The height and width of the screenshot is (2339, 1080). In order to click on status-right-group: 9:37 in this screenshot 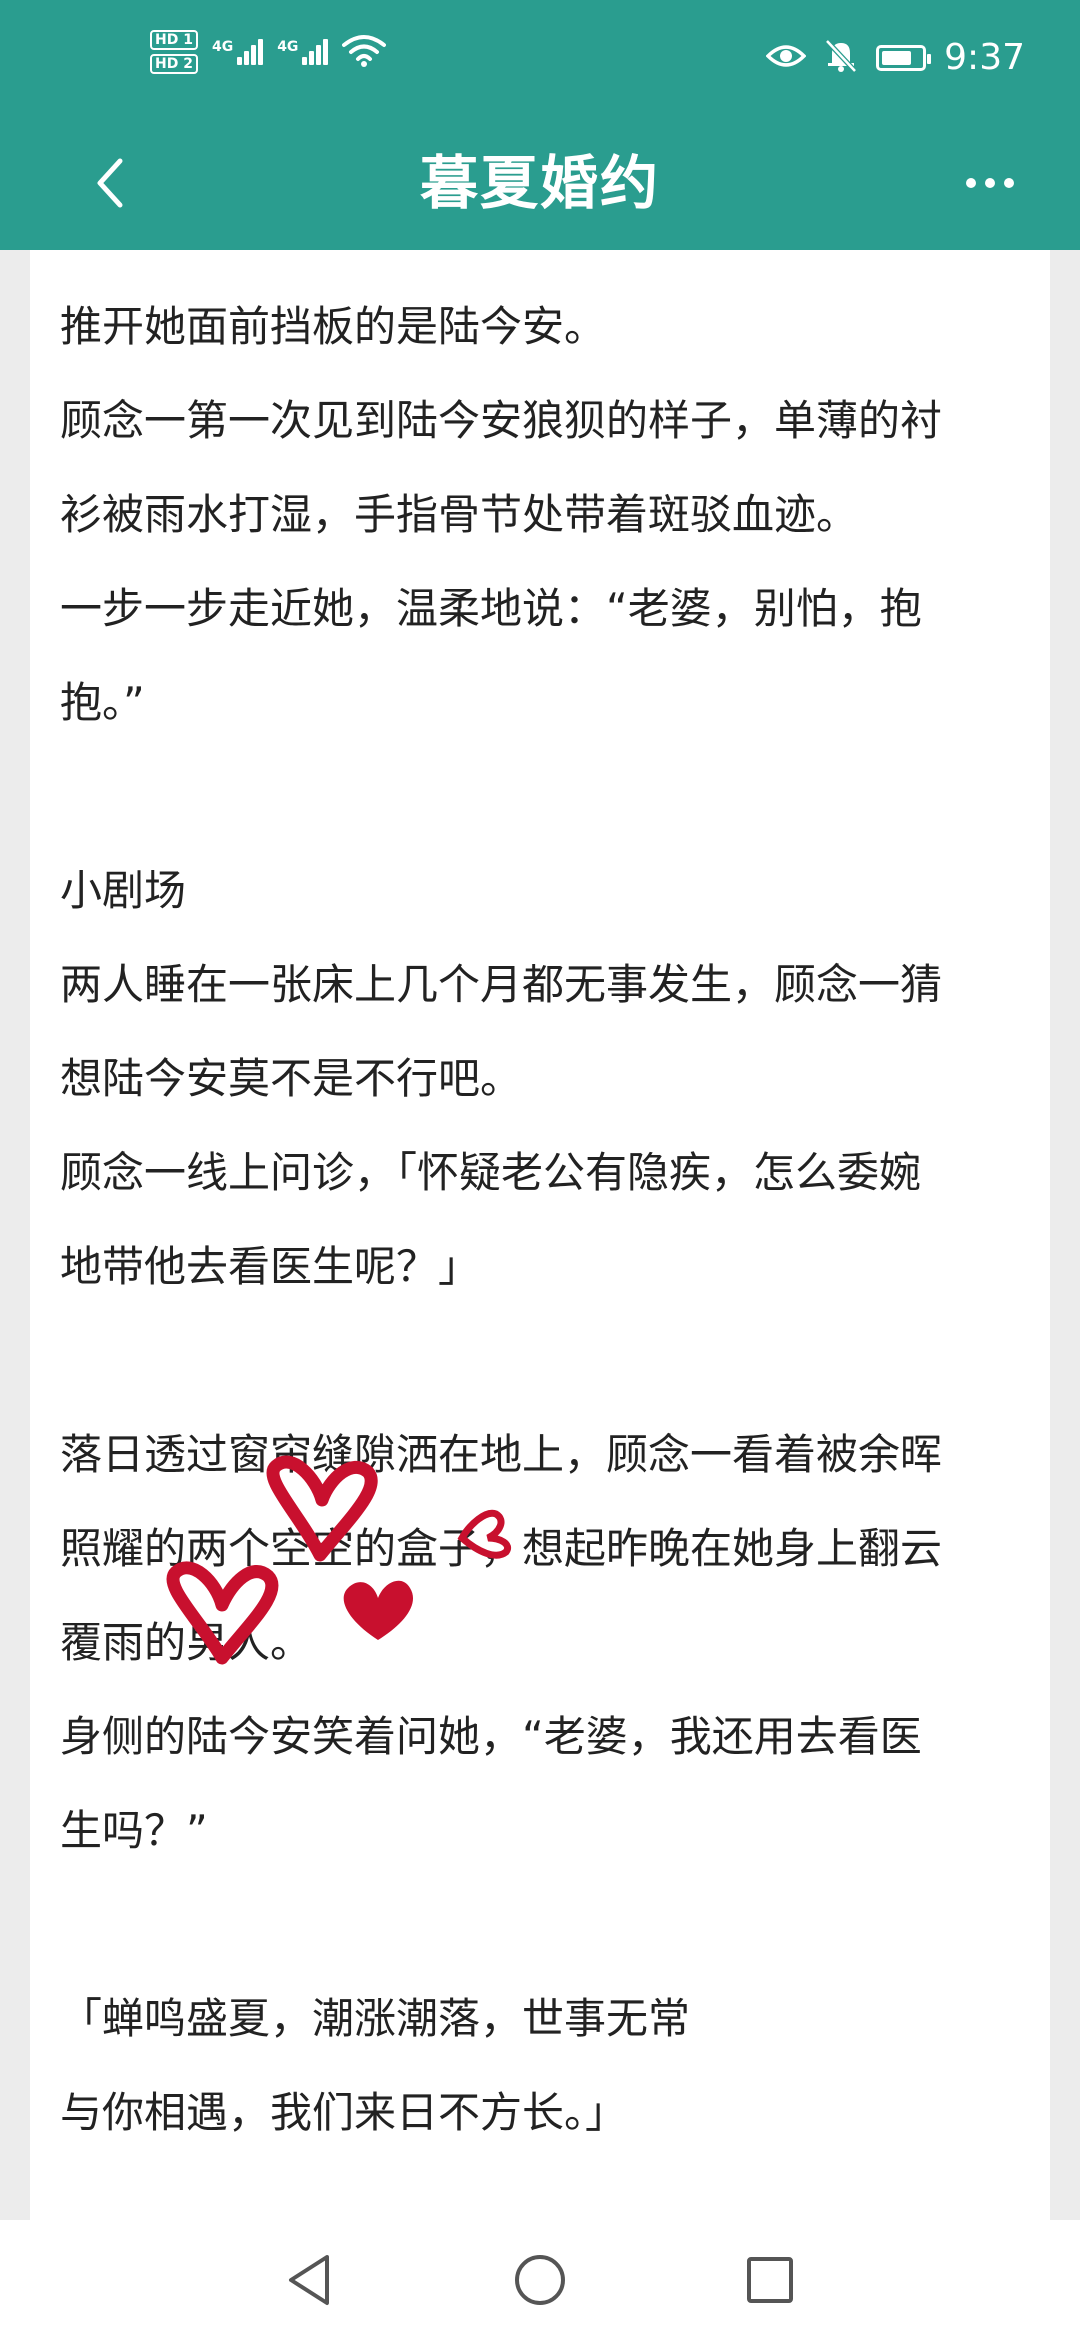, I will do `click(895, 57)`.